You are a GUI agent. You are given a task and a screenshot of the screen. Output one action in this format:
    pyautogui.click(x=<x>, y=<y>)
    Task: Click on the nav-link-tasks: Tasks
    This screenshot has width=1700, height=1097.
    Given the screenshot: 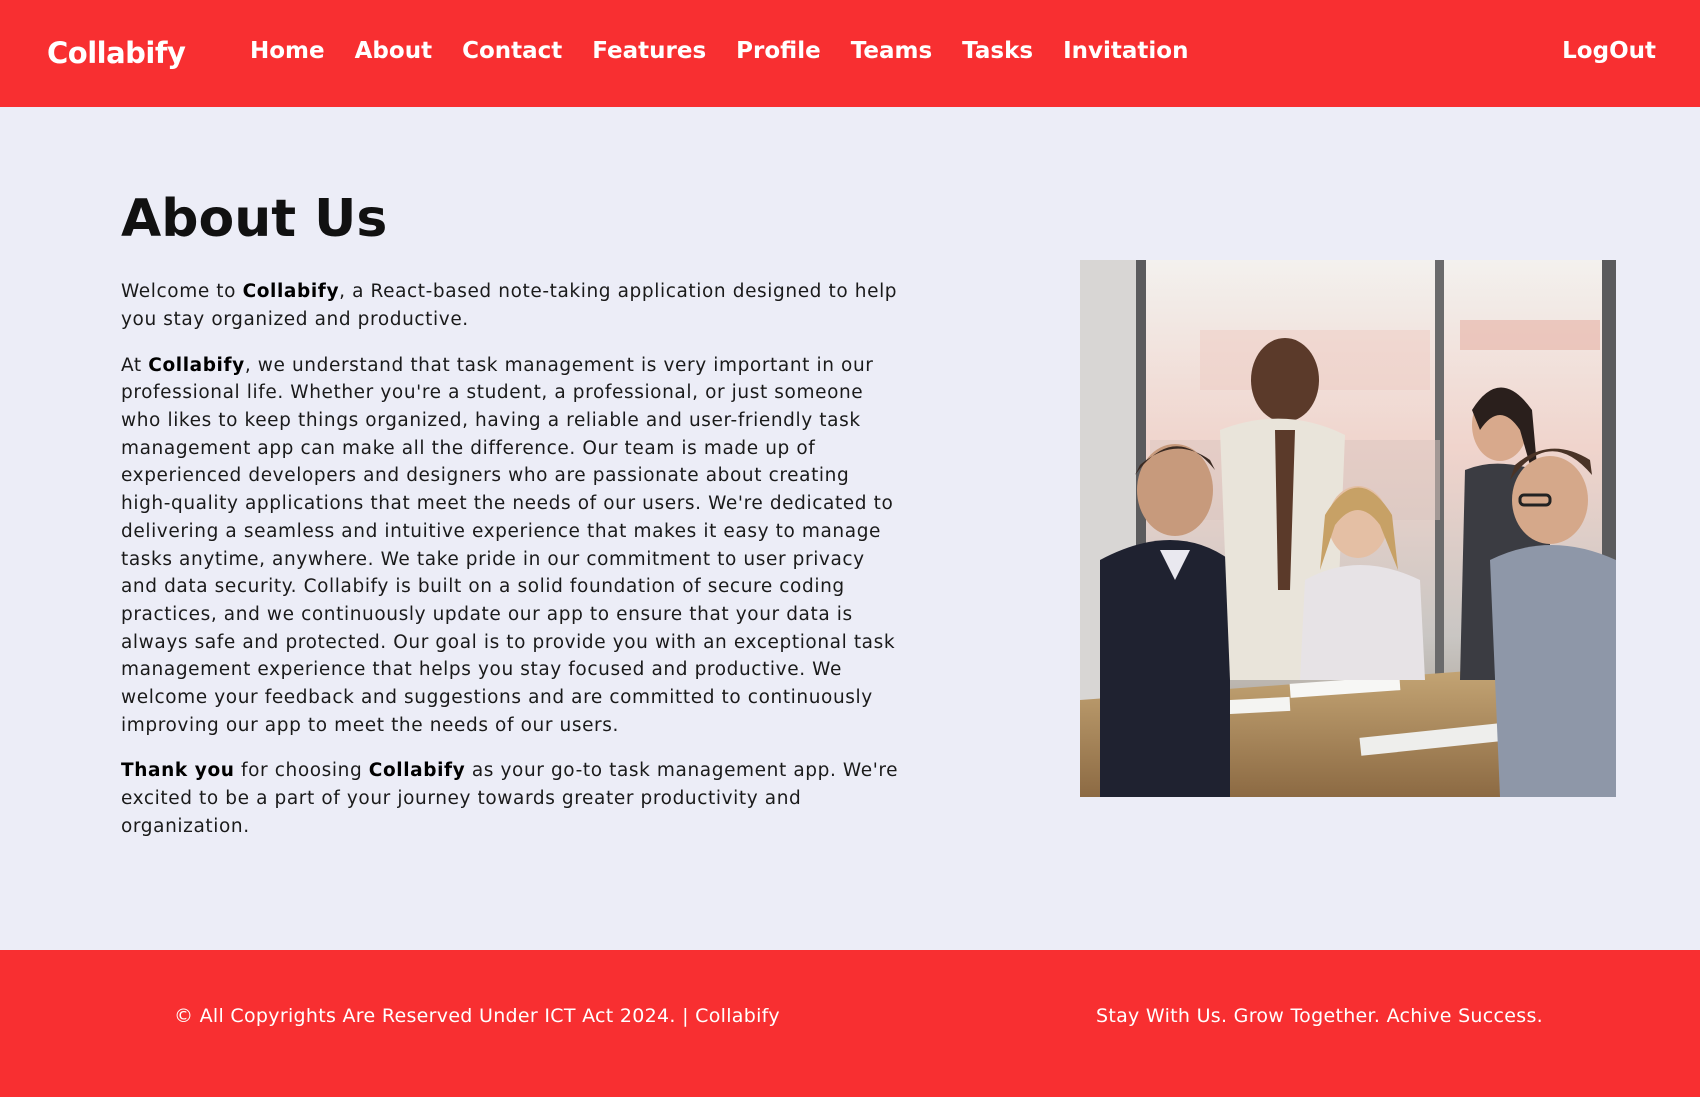 What is the action you would take?
    pyautogui.click(x=997, y=51)
    